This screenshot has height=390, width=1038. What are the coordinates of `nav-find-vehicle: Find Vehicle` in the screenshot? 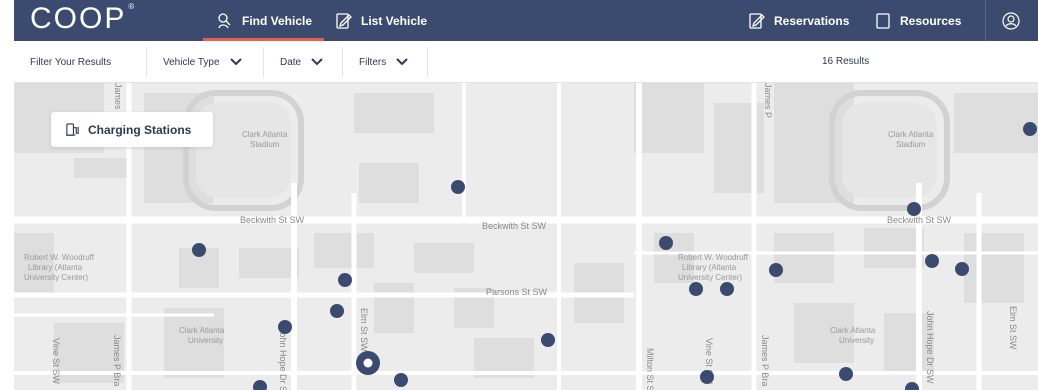 It's located at (263, 20).